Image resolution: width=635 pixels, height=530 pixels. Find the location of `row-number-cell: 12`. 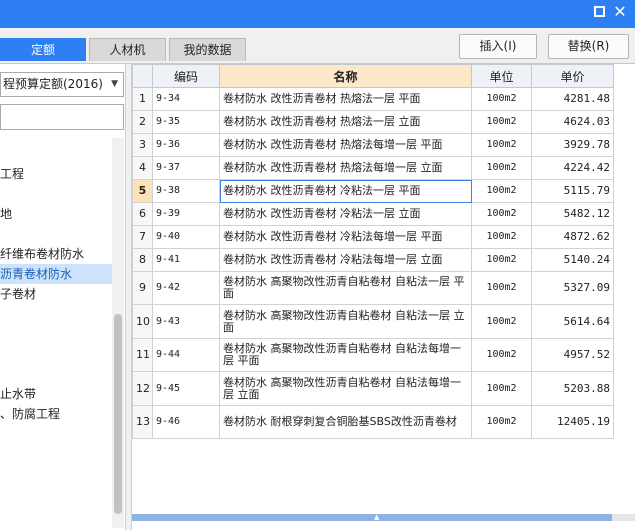

row-number-cell: 12 is located at coordinates (142, 388).